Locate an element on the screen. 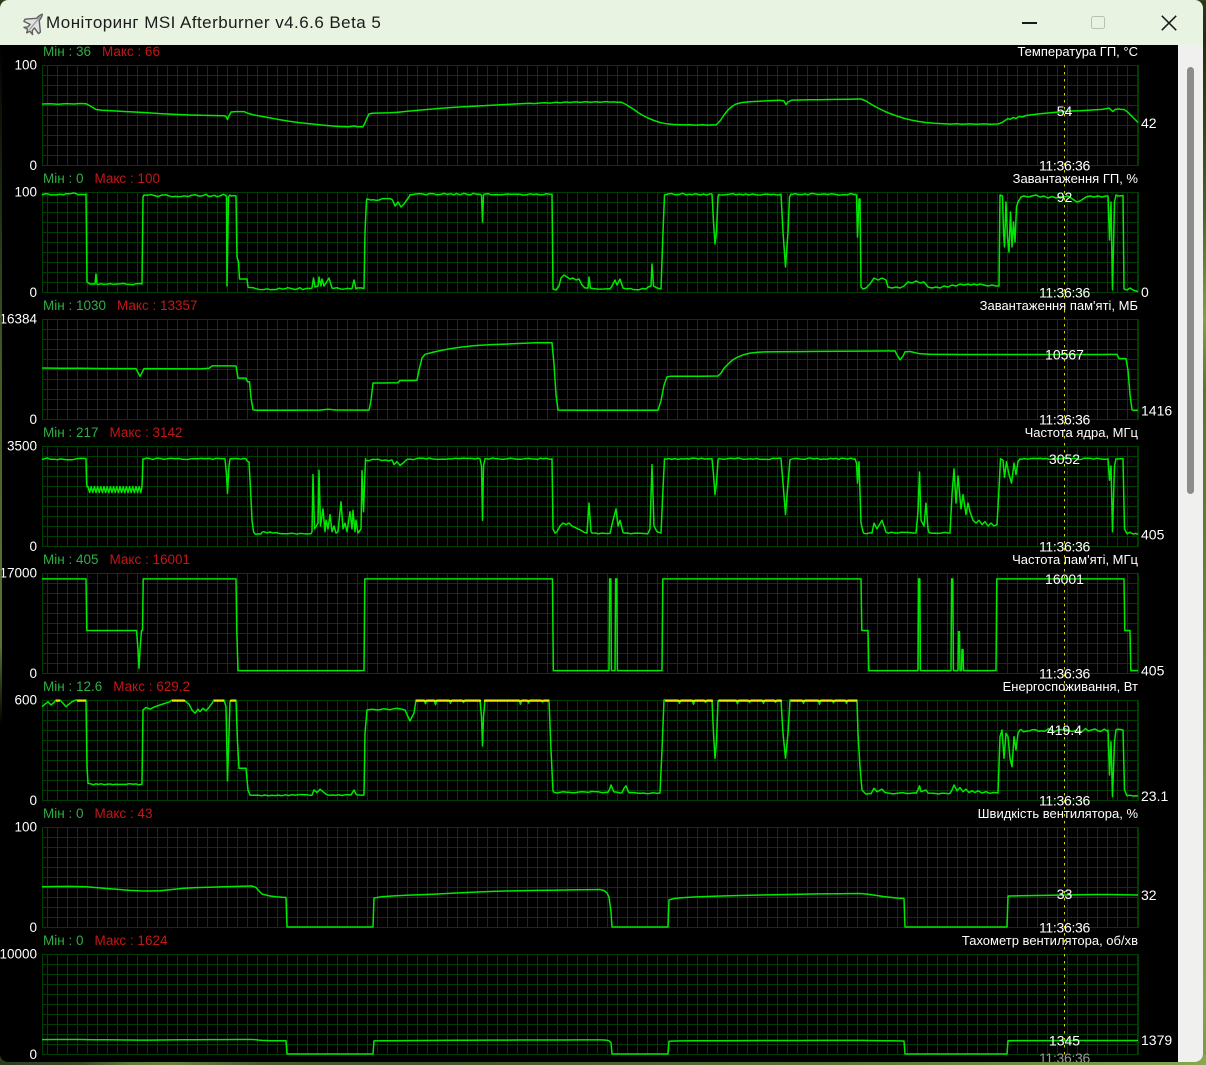 The image size is (1206, 1065). svg-text: 11:36:36 is located at coordinates (1065, 1056).